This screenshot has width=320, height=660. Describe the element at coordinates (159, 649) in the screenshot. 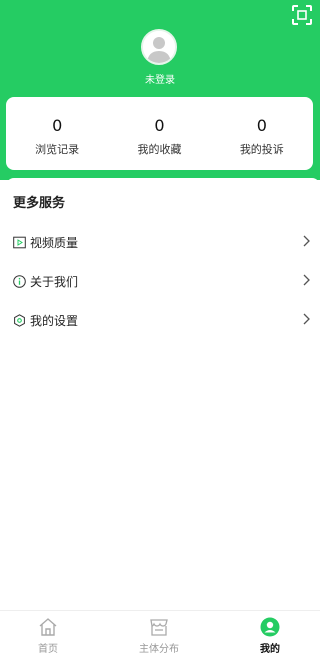

I see `tab-label: 主体分布` at that location.